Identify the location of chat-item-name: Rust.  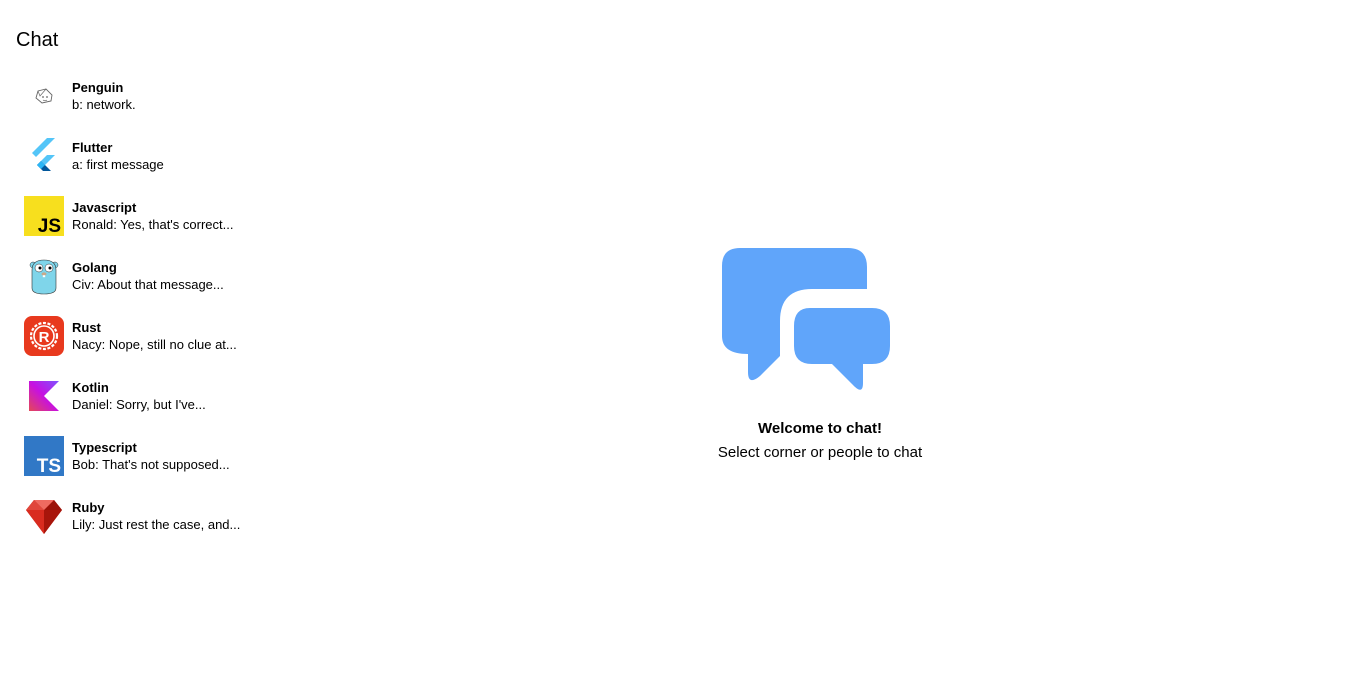
(86, 327).